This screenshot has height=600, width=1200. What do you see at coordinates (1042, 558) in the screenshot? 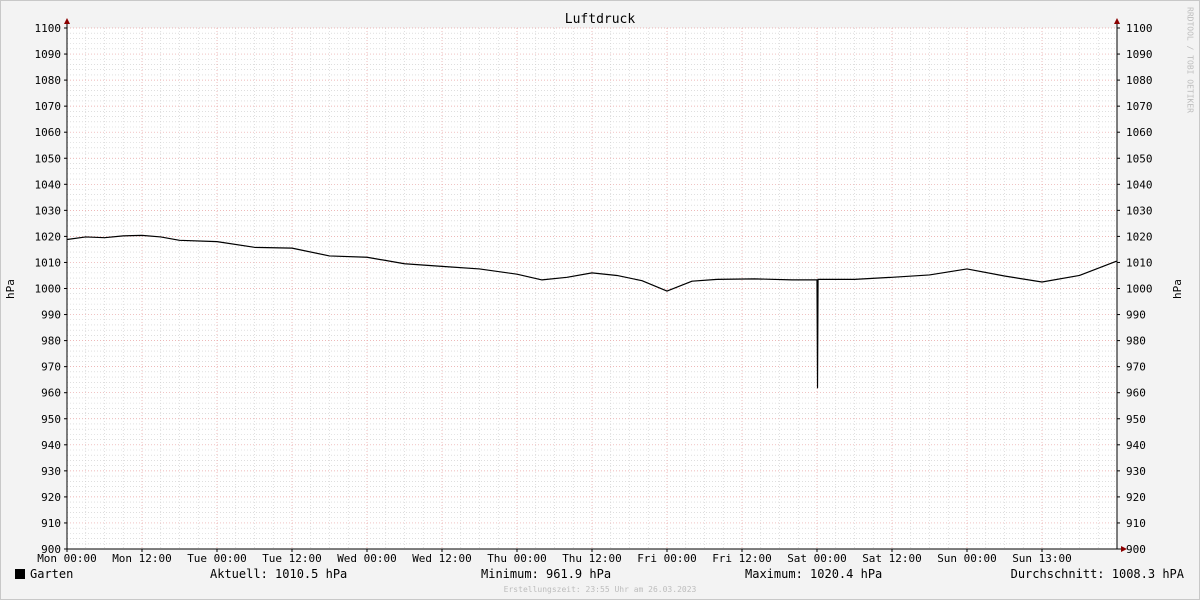
I see `x-tick-label: Sun 13:00` at bounding box center [1042, 558].